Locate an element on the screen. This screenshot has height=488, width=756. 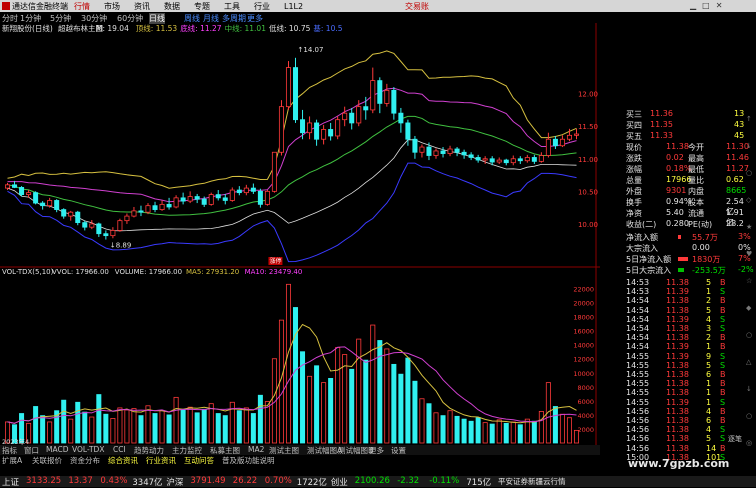
ext-tab-3: 综合资讯 is located at coordinates (123, 460).